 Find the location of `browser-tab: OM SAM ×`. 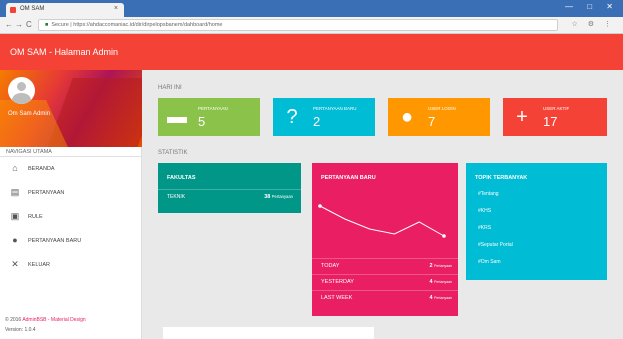

browser-tab: OM SAM × is located at coordinates (65, 10).